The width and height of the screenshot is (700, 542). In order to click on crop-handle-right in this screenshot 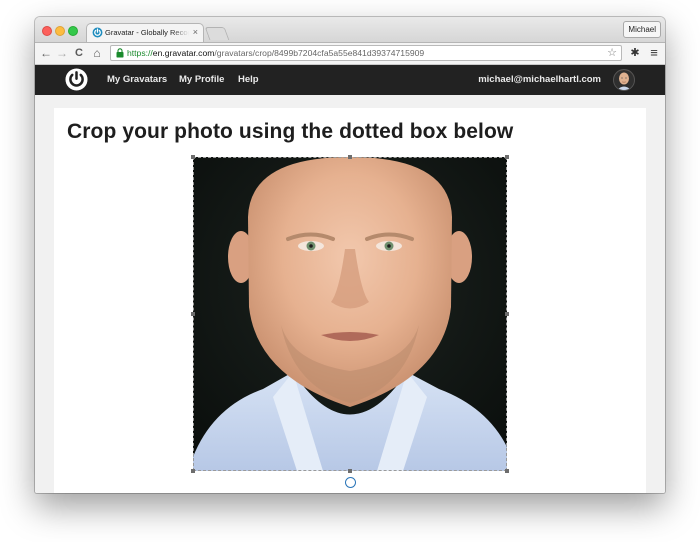, I will do `click(507, 314)`.